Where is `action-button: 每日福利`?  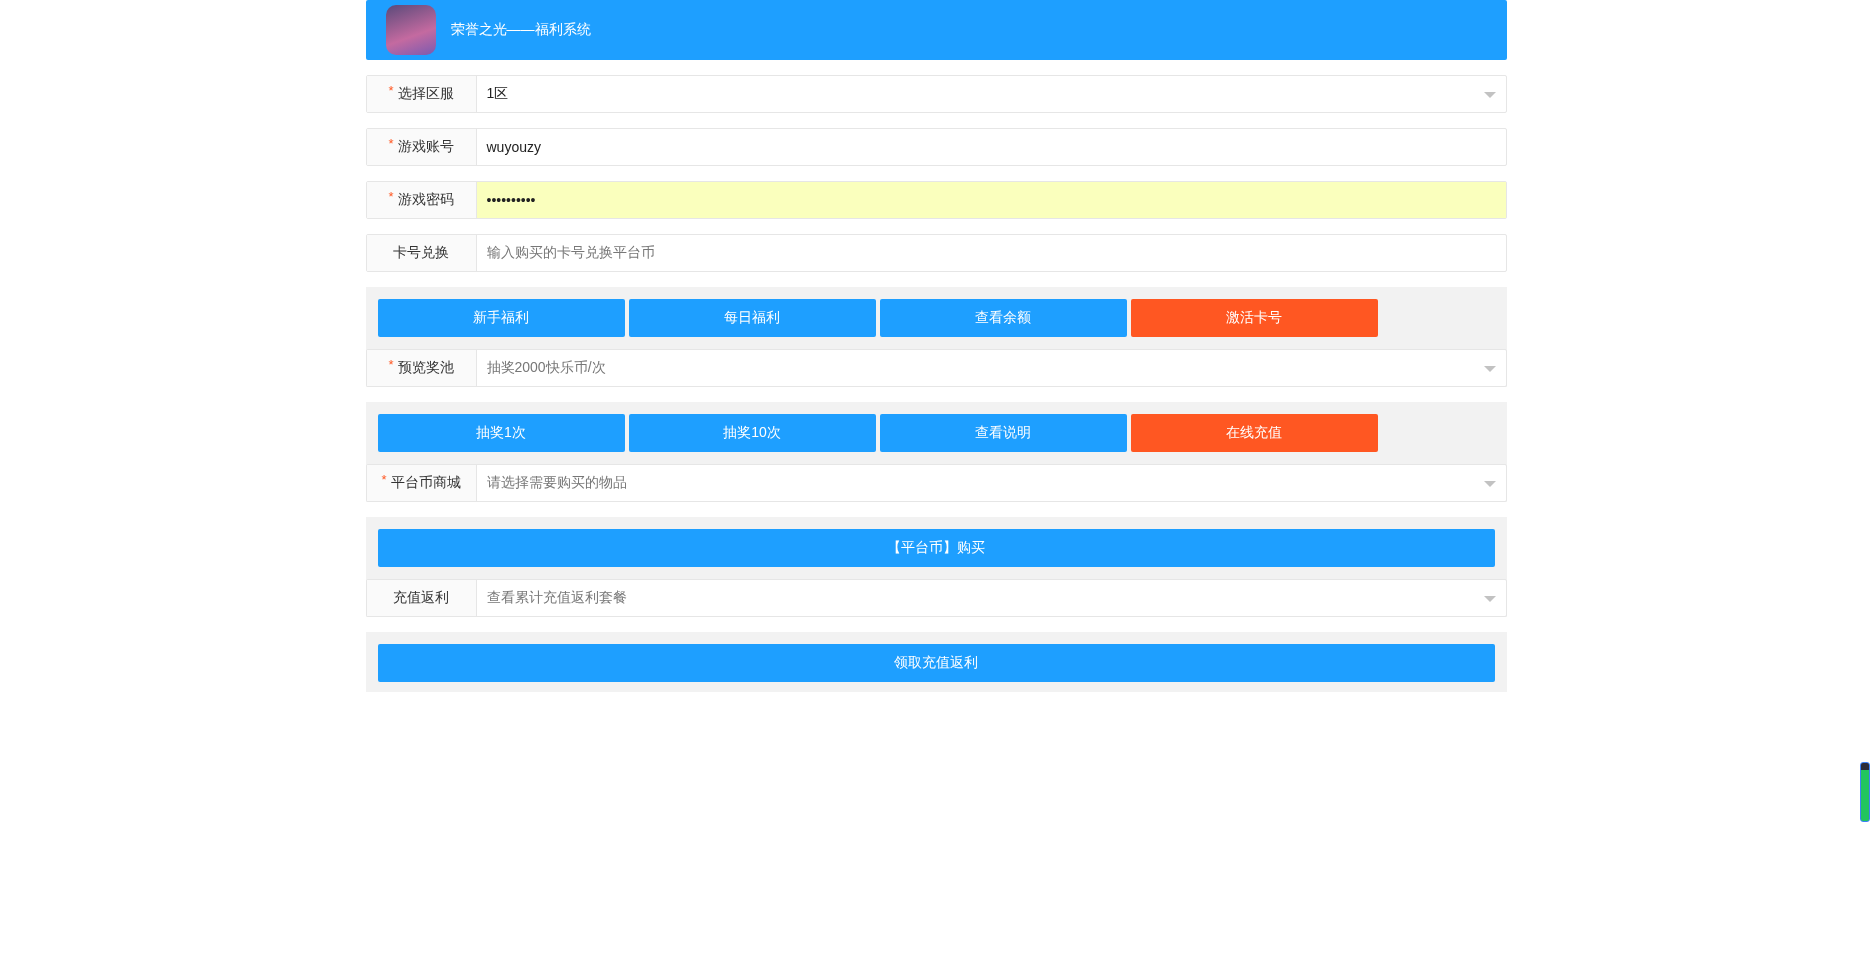
action-button: 每日福利 is located at coordinates (752, 318).